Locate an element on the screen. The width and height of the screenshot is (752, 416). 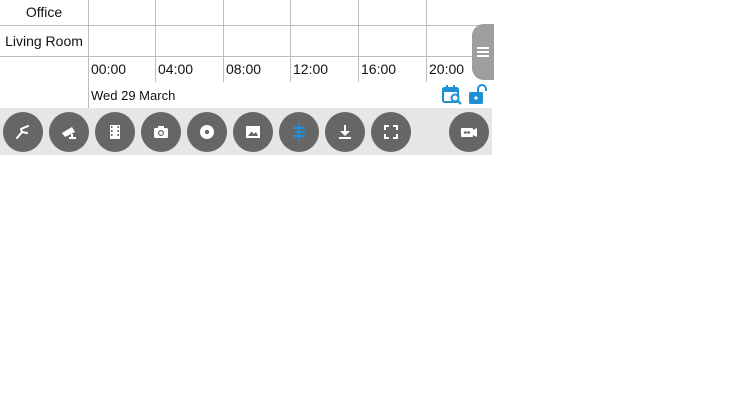
unlock-icon is located at coordinates (478, 95).